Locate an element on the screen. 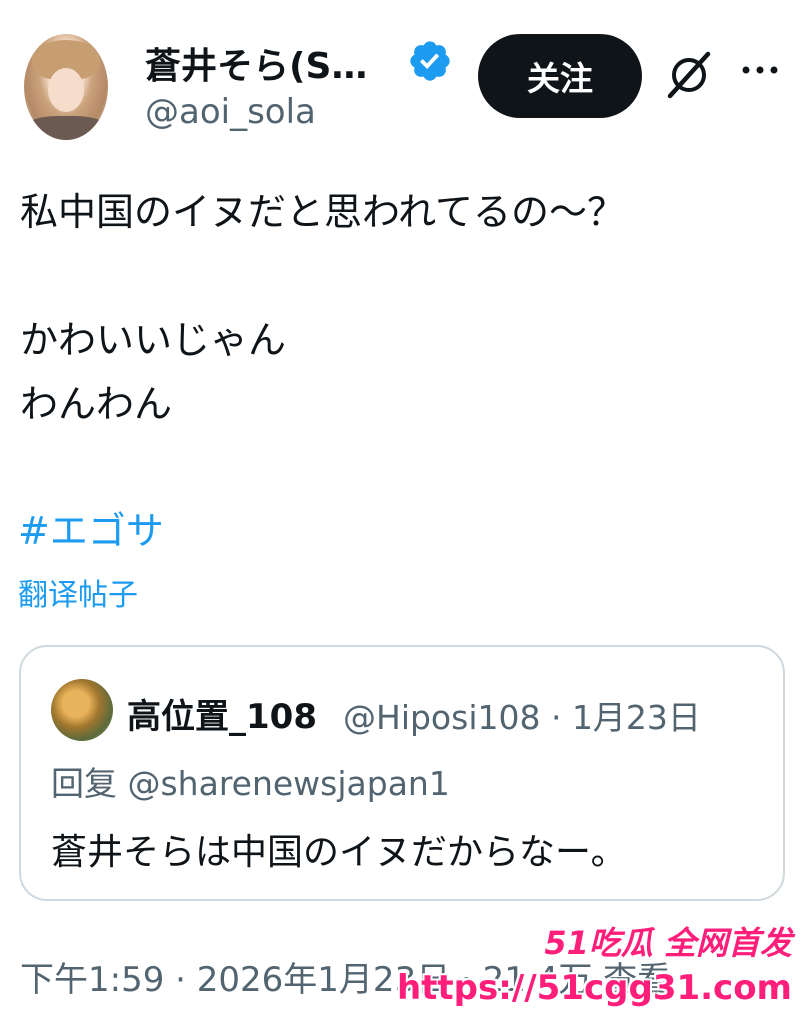 The height and width of the screenshot is (1021, 800). quote-text: 蒼井そらは中国のイヌだからなー。 is located at coordinates (339, 852).